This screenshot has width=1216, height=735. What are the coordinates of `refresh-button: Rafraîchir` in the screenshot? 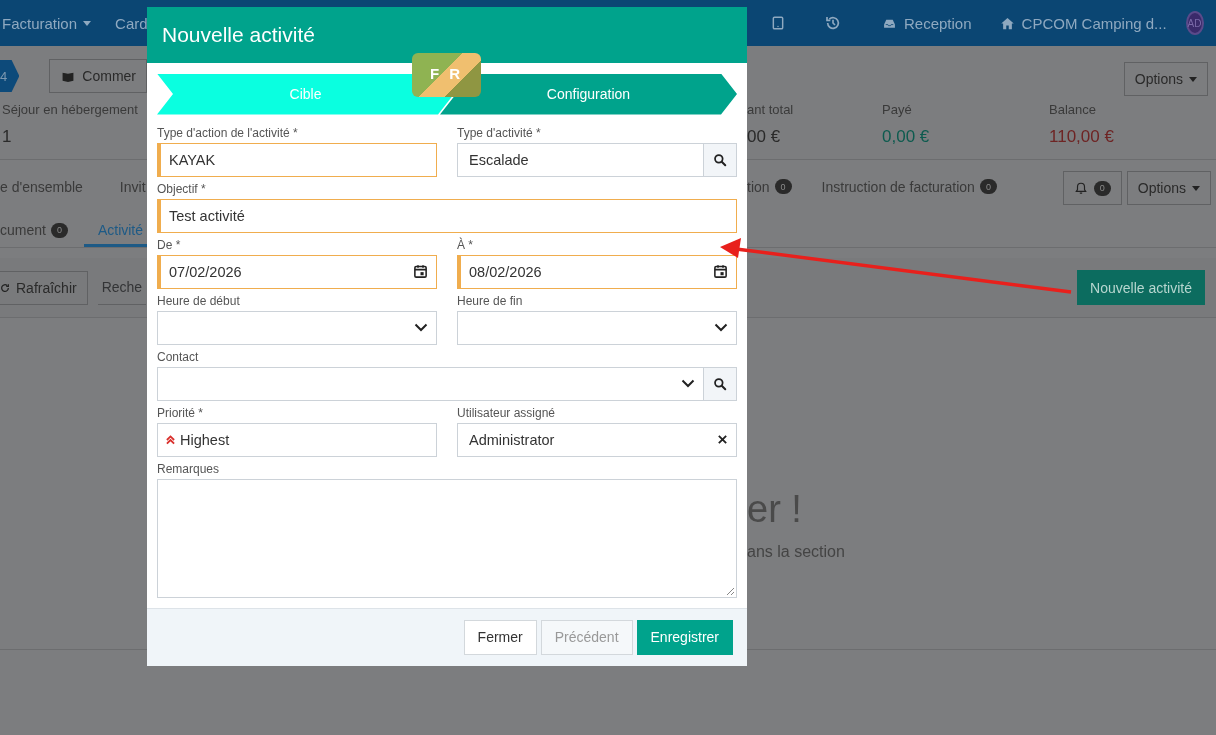 It's located at (44, 287).